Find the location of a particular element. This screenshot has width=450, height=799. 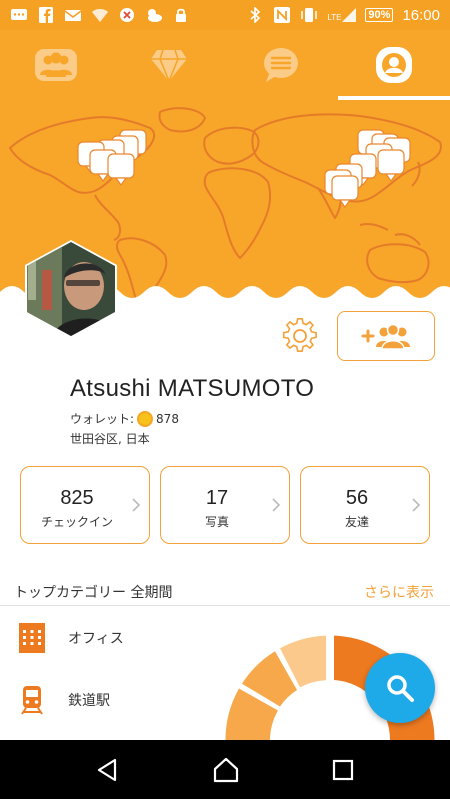

system-nav-bar is located at coordinates (225, 769).